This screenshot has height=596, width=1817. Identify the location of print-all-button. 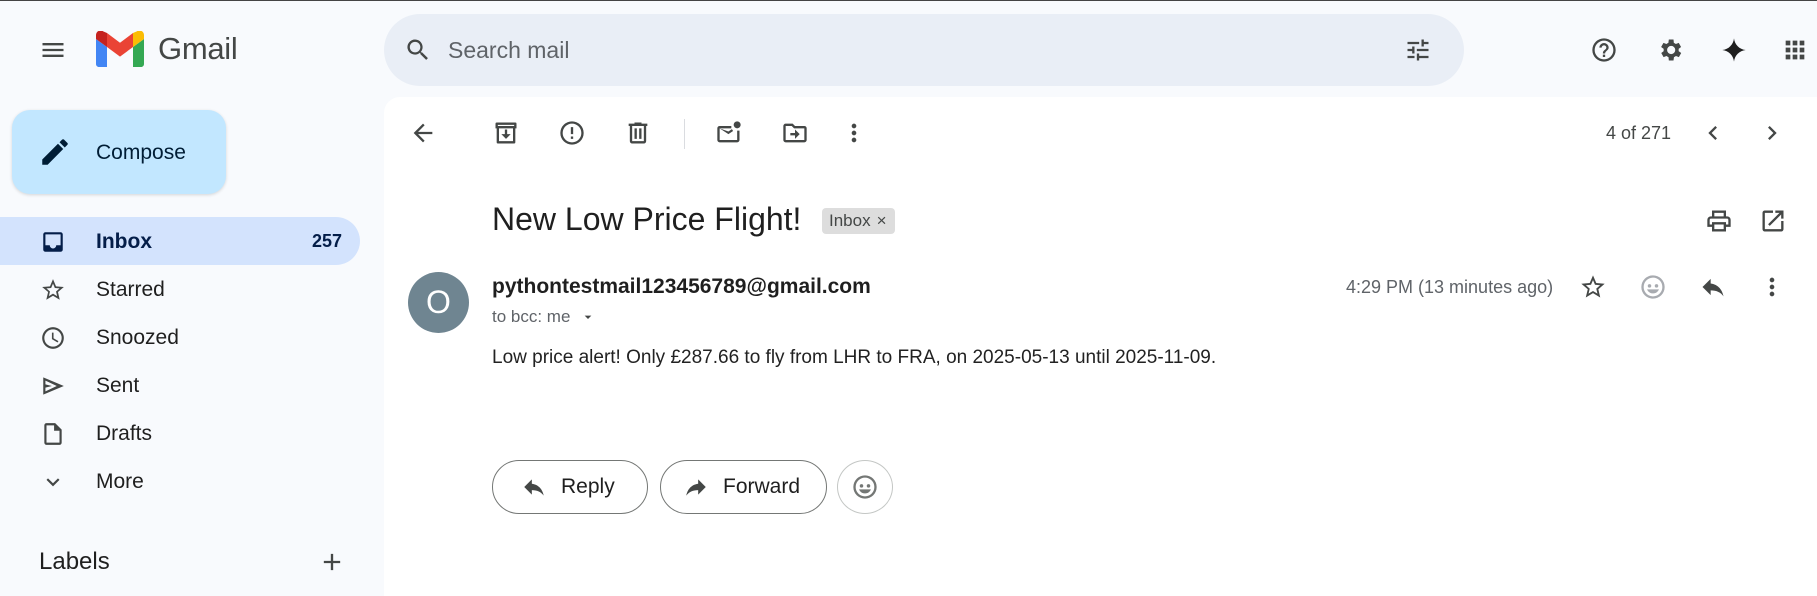
(1719, 221).